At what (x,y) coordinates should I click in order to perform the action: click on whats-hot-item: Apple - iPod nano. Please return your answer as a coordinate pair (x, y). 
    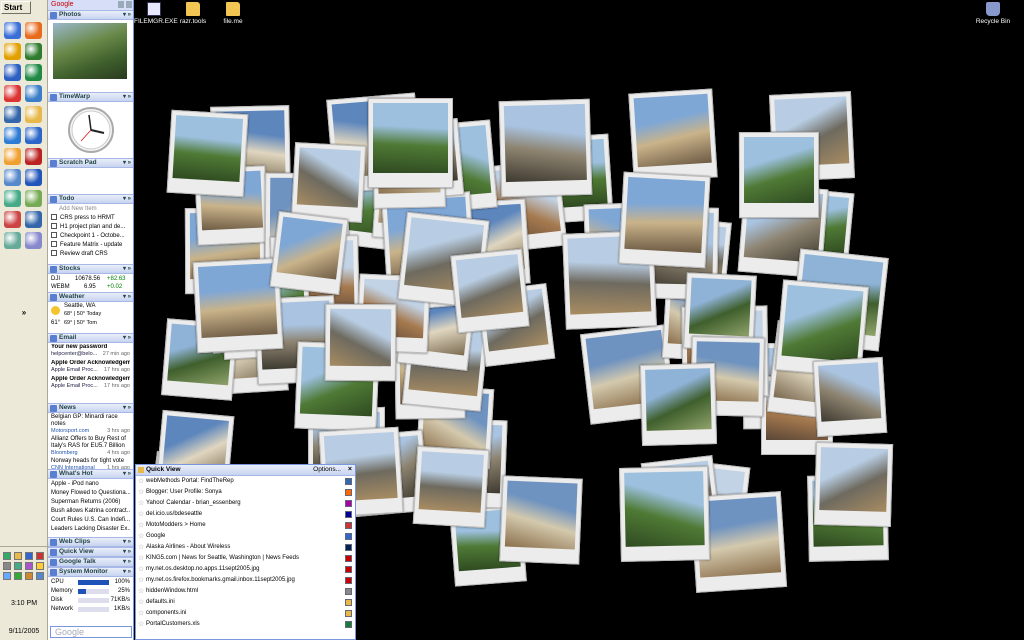
    Looking at the image, I should click on (90, 484).